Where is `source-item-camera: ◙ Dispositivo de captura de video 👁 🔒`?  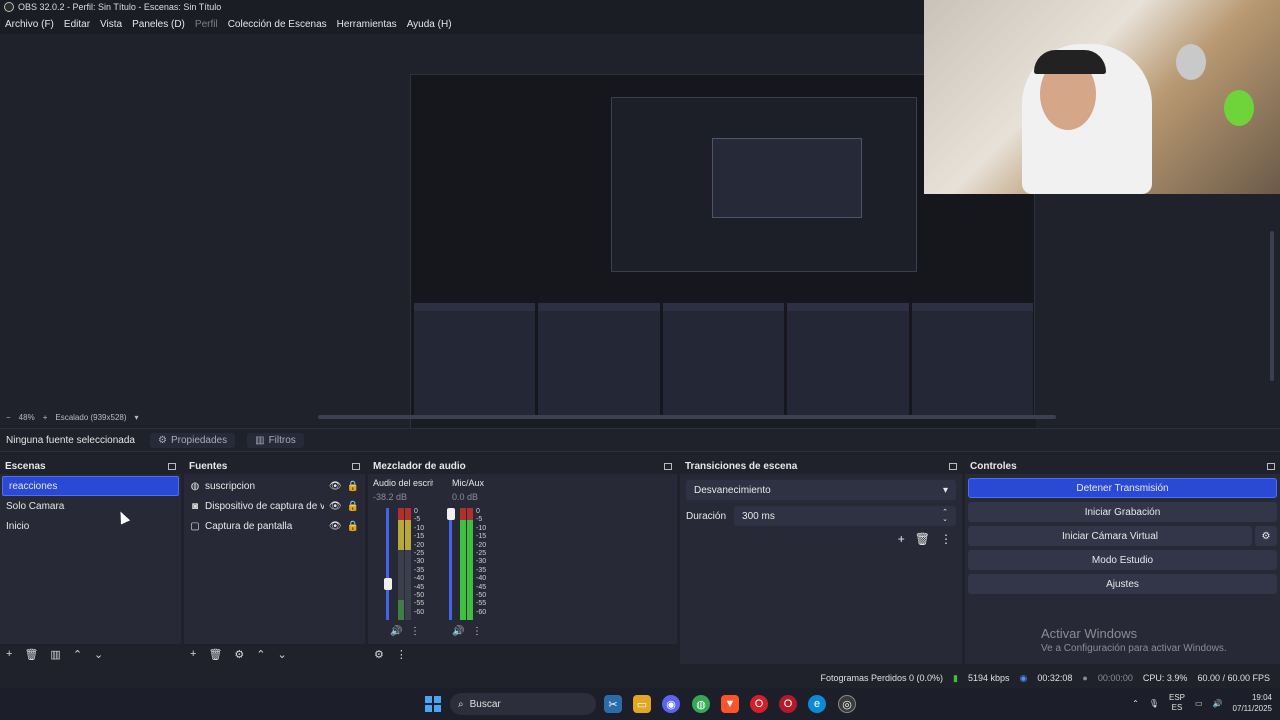 source-item-camera: ◙ Dispositivo de captura de video 👁 🔒 is located at coordinates (274, 506).